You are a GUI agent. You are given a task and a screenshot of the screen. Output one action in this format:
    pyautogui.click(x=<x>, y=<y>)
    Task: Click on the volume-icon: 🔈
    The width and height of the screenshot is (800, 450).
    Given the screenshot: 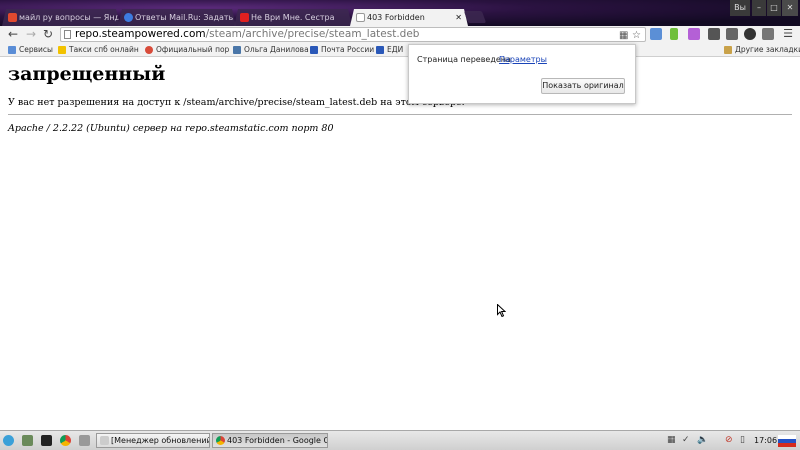 What is the action you would take?
    pyautogui.click(x=702, y=440)
    